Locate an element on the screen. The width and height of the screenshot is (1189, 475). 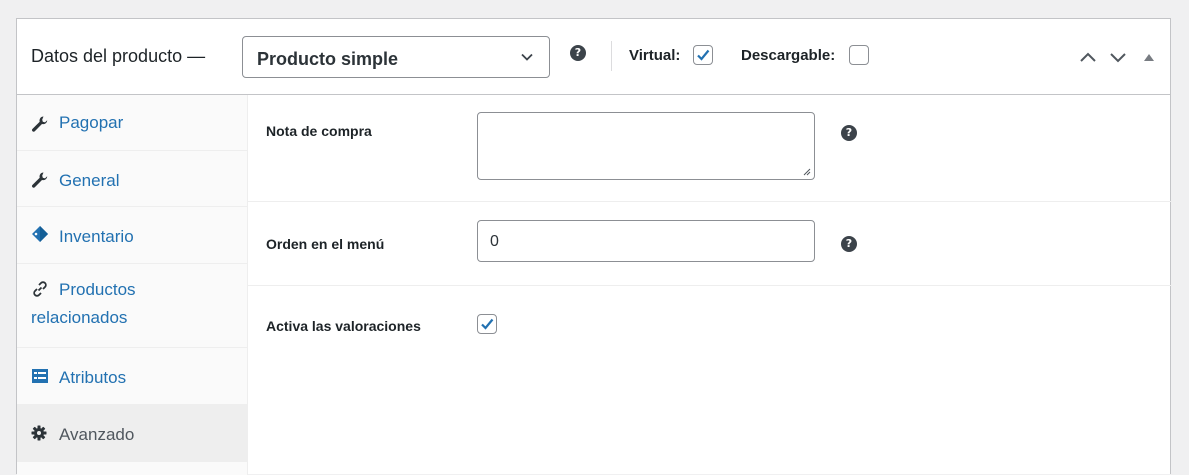
product-type-select: Producto simple is located at coordinates (396, 57).